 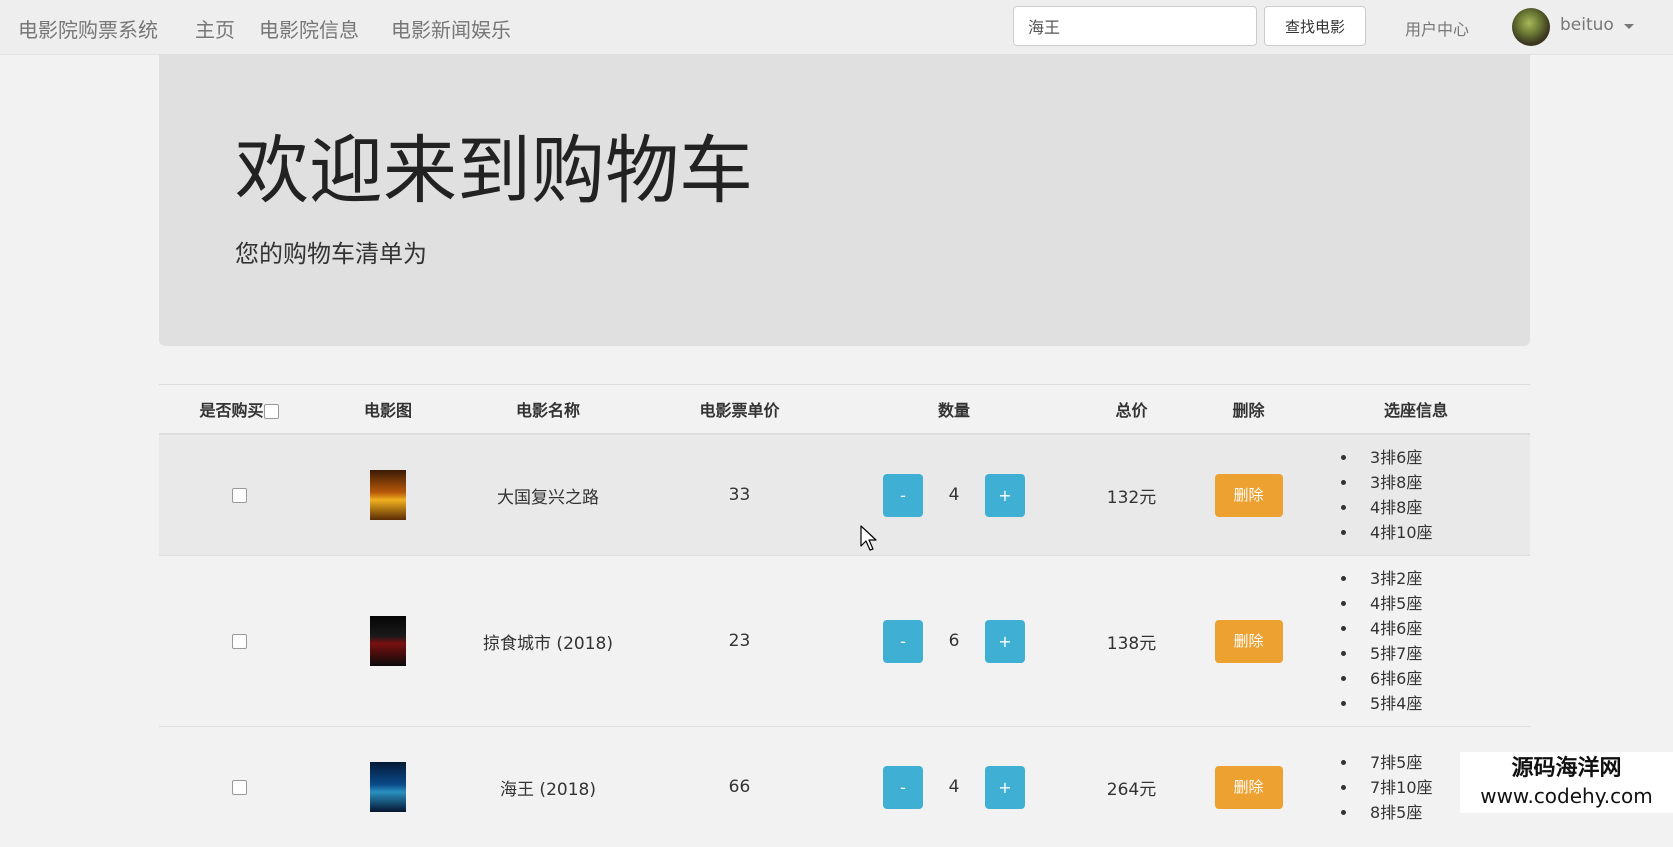 What do you see at coordinates (1135, 26) in the screenshot?
I see `search-input` at bounding box center [1135, 26].